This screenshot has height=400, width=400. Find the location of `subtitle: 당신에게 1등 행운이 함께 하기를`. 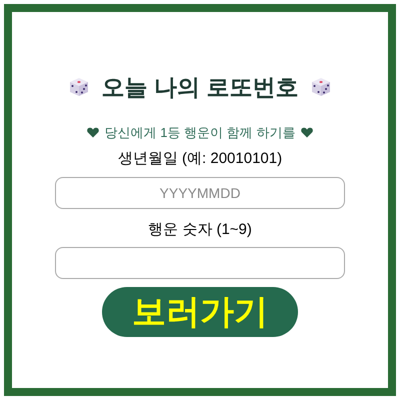

subtitle: 당신에게 1등 행운이 함께 하기를 is located at coordinates (200, 133).